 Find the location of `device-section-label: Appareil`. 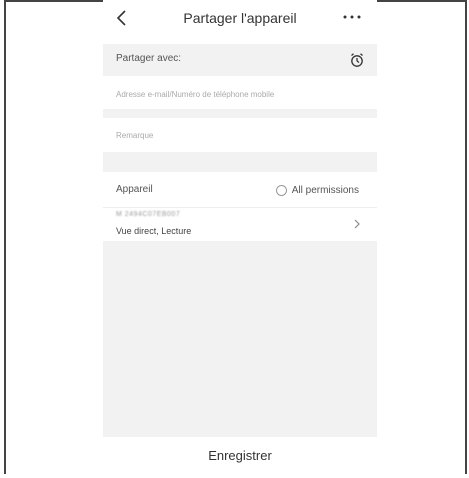

device-section-label: Appareil is located at coordinates (134, 189).